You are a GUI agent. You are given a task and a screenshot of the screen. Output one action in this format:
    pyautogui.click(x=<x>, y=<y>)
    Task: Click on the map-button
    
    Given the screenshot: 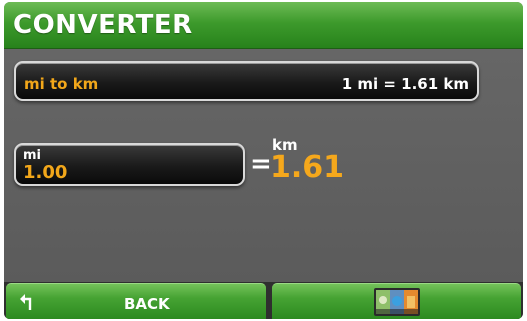 What is the action you would take?
    pyautogui.click(x=396, y=301)
    